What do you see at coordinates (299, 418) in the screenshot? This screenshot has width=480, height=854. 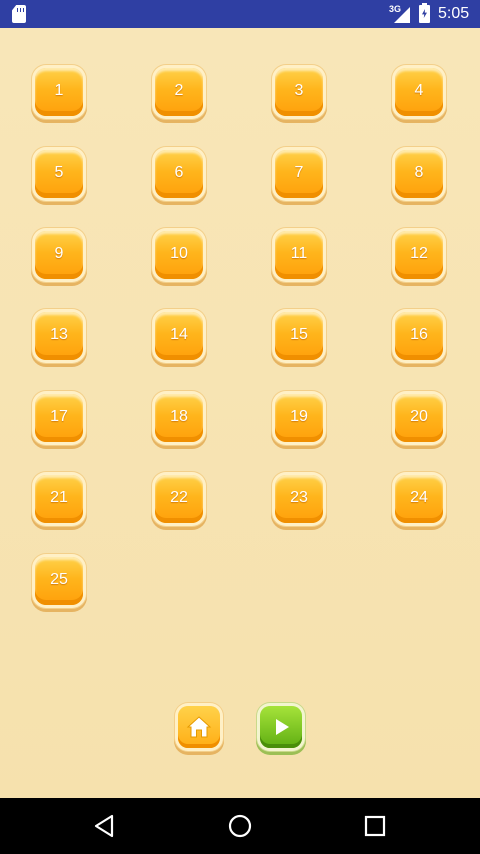 I see `level-button-19: 19` at bounding box center [299, 418].